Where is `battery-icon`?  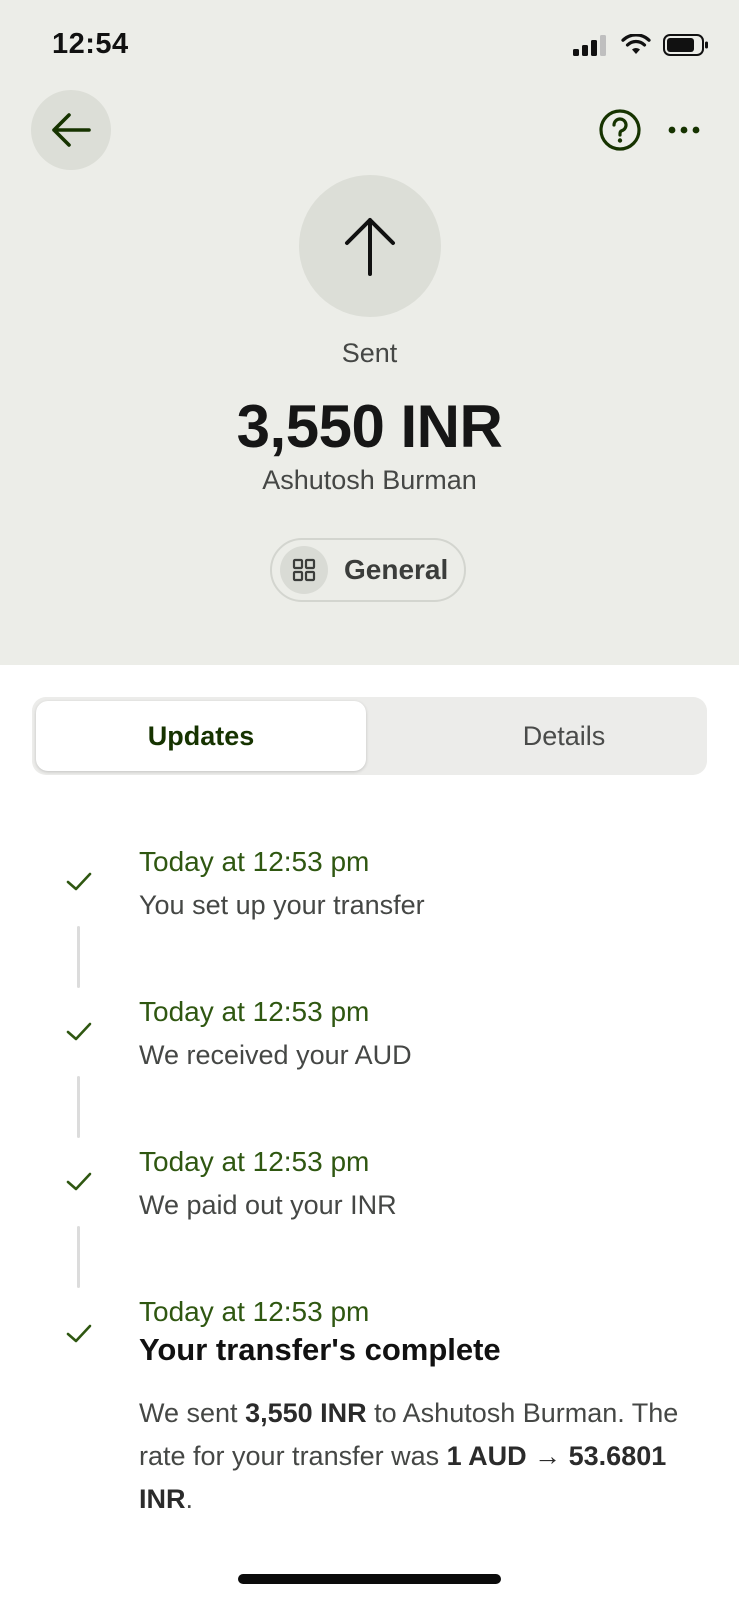 battery-icon is located at coordinates (685, 45).